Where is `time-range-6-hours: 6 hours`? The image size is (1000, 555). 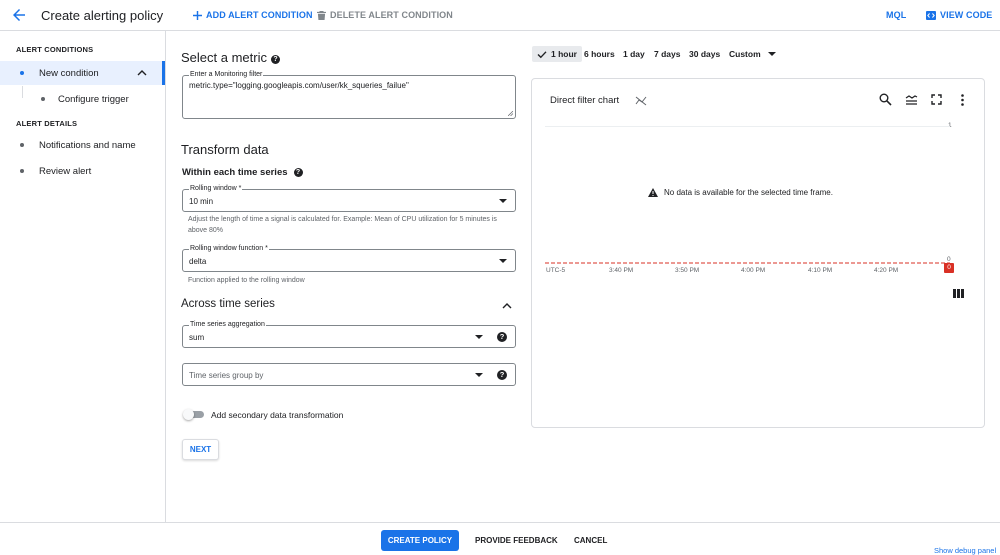 time-range-6-hours: 6 hours is located at coordinates (599, 54).